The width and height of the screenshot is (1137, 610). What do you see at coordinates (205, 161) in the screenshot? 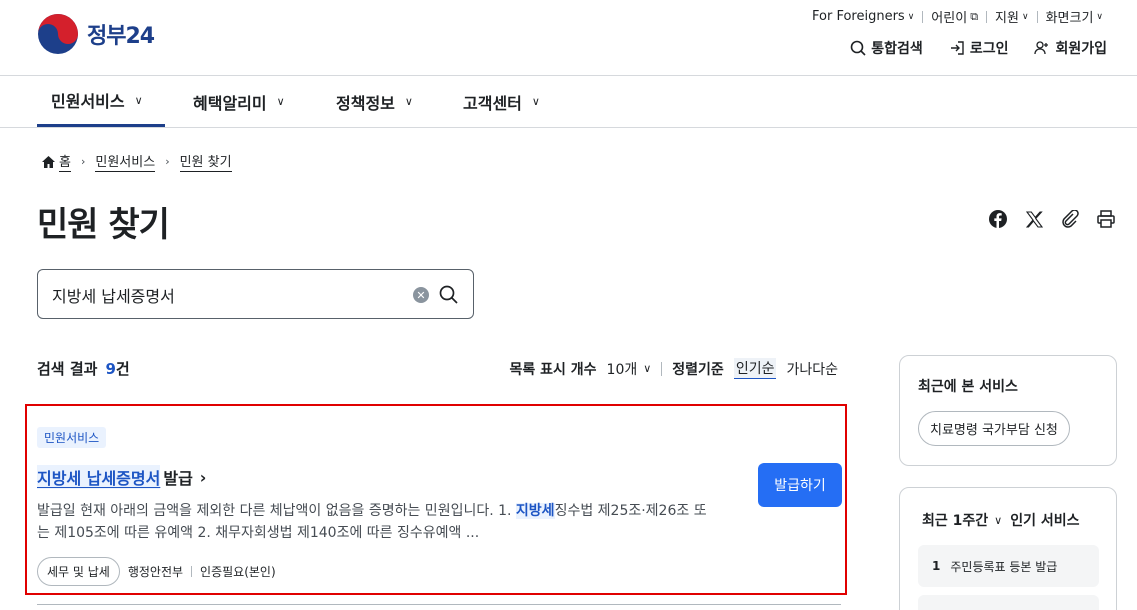
I see `breadcrumb-current: 민원 찾기` at bounding box center [205, 161].